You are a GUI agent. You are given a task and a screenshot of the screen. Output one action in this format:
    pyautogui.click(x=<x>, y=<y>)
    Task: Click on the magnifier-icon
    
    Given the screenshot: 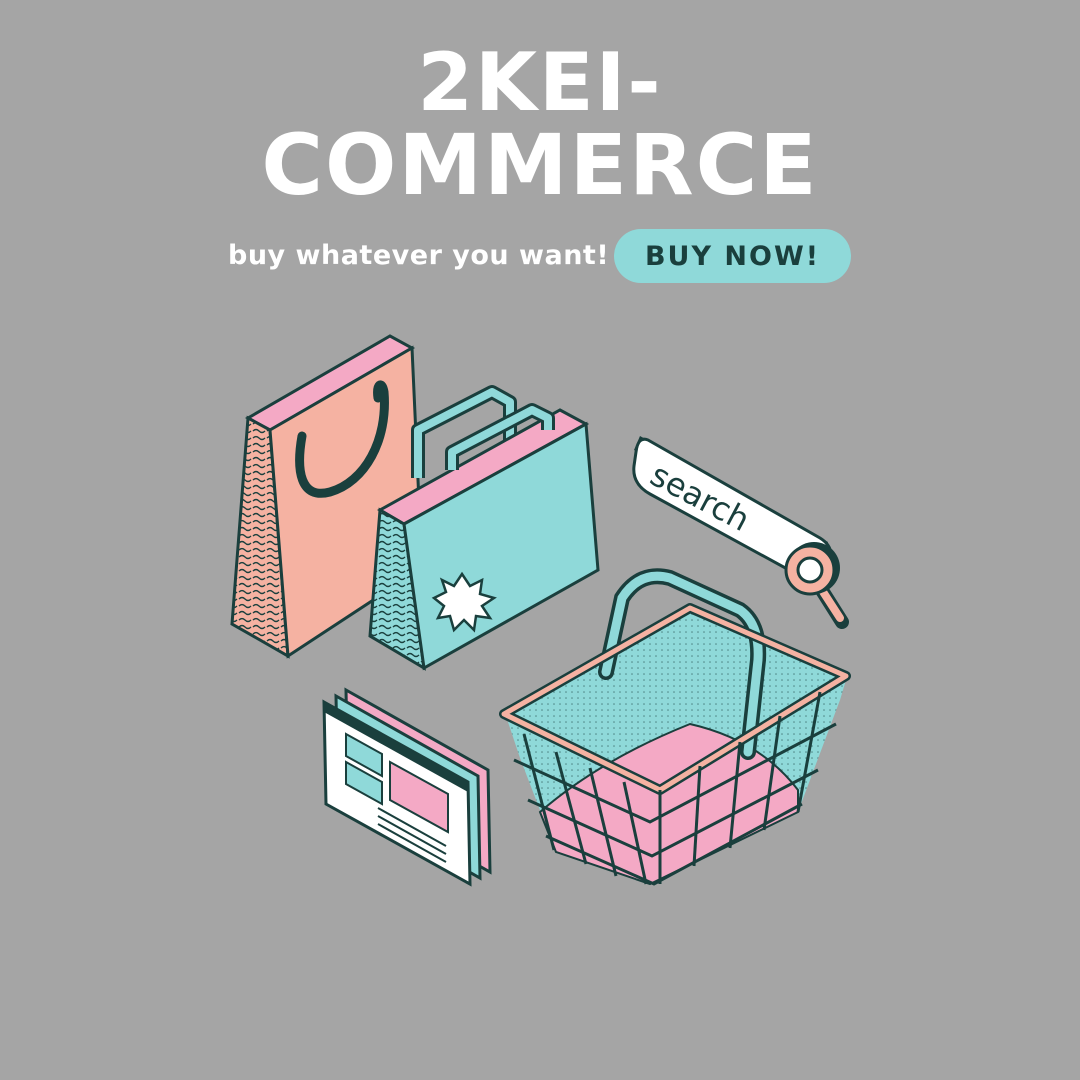 What is the action you would take?
    pyautogui.click(x=816, y=585)
    